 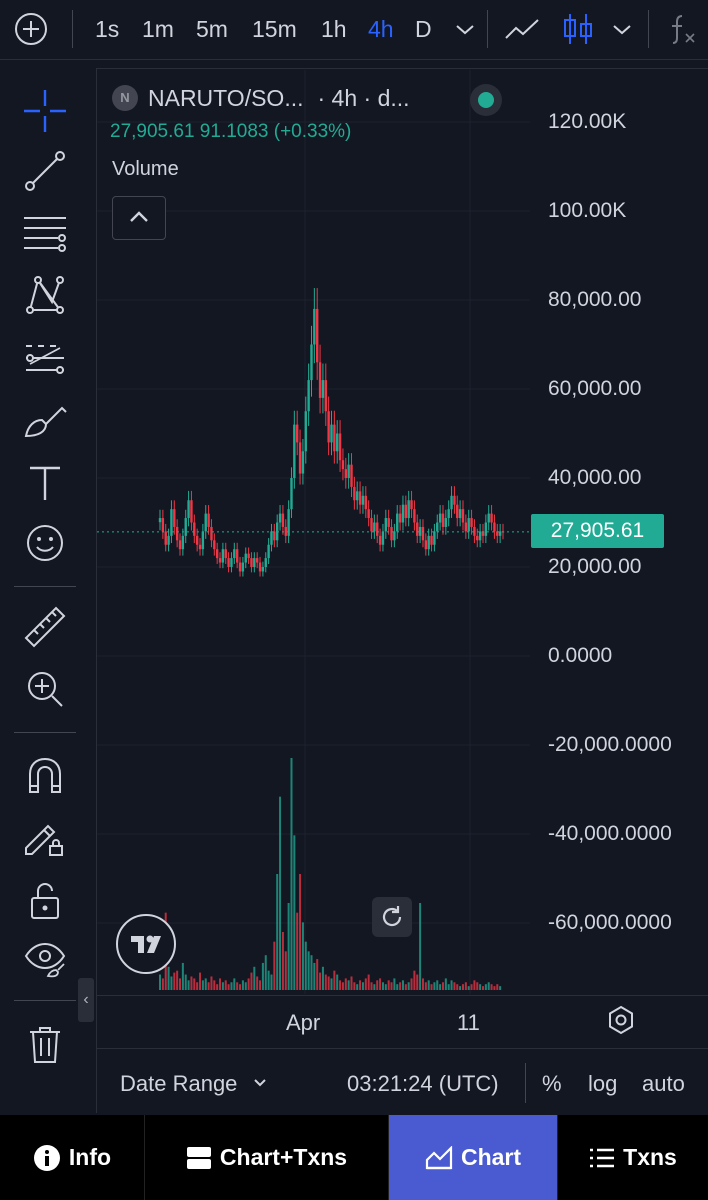 What do you see at coordinates (178, 1084) in the screenshot?
I see `date-range-button: Date Range` at bounding box center [178, 1084].